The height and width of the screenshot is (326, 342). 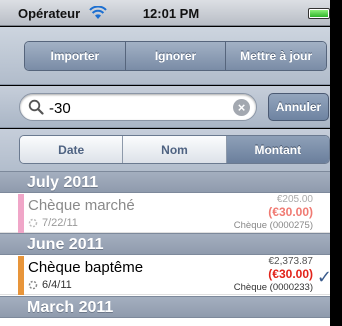 I want to click on search-bar: × Annuler, so click(x=171, y=107).